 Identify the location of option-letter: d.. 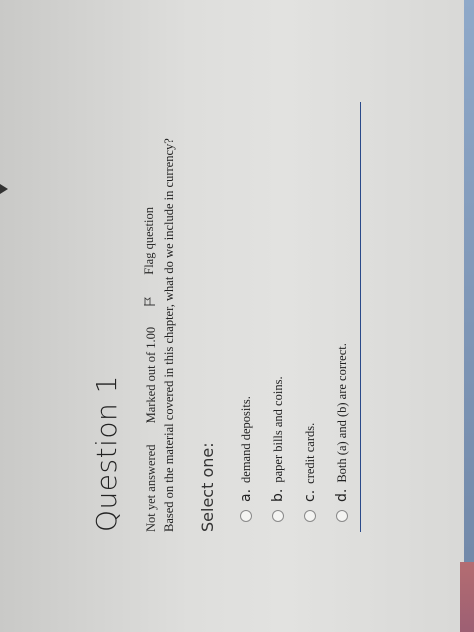
(342, 495).